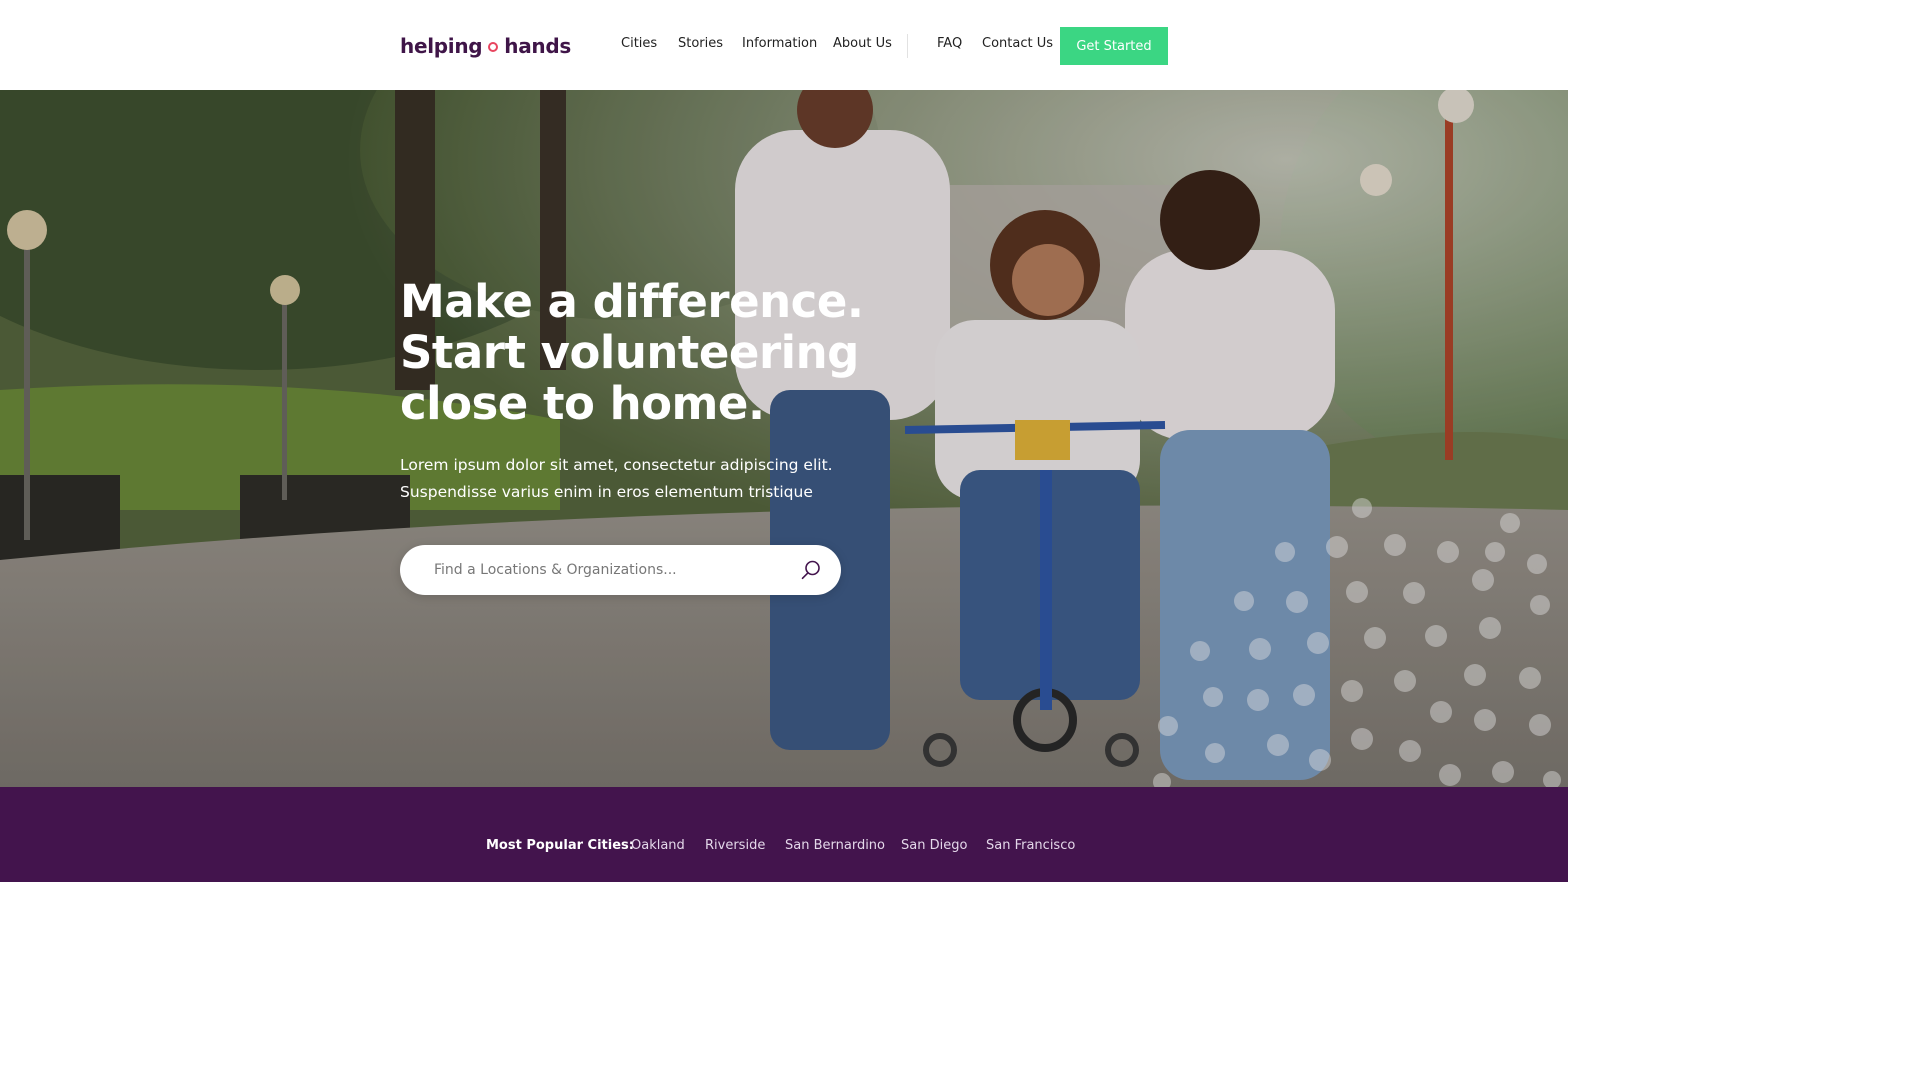  I want to click on popular-cities-label: Most Popular Cities:, so click(560, 845).